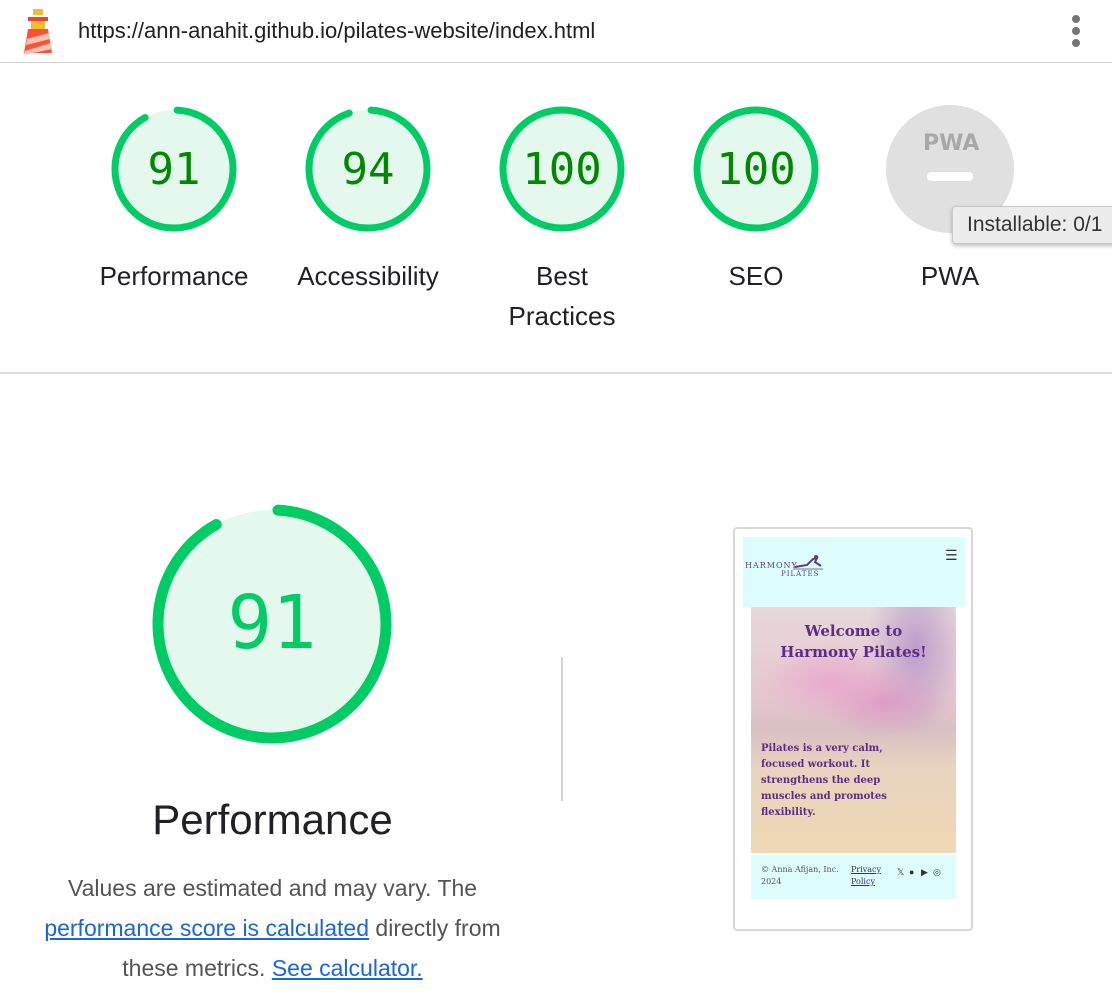  I want to click on gauge-best-practices: 100 Best Practices, so click(562, 220).